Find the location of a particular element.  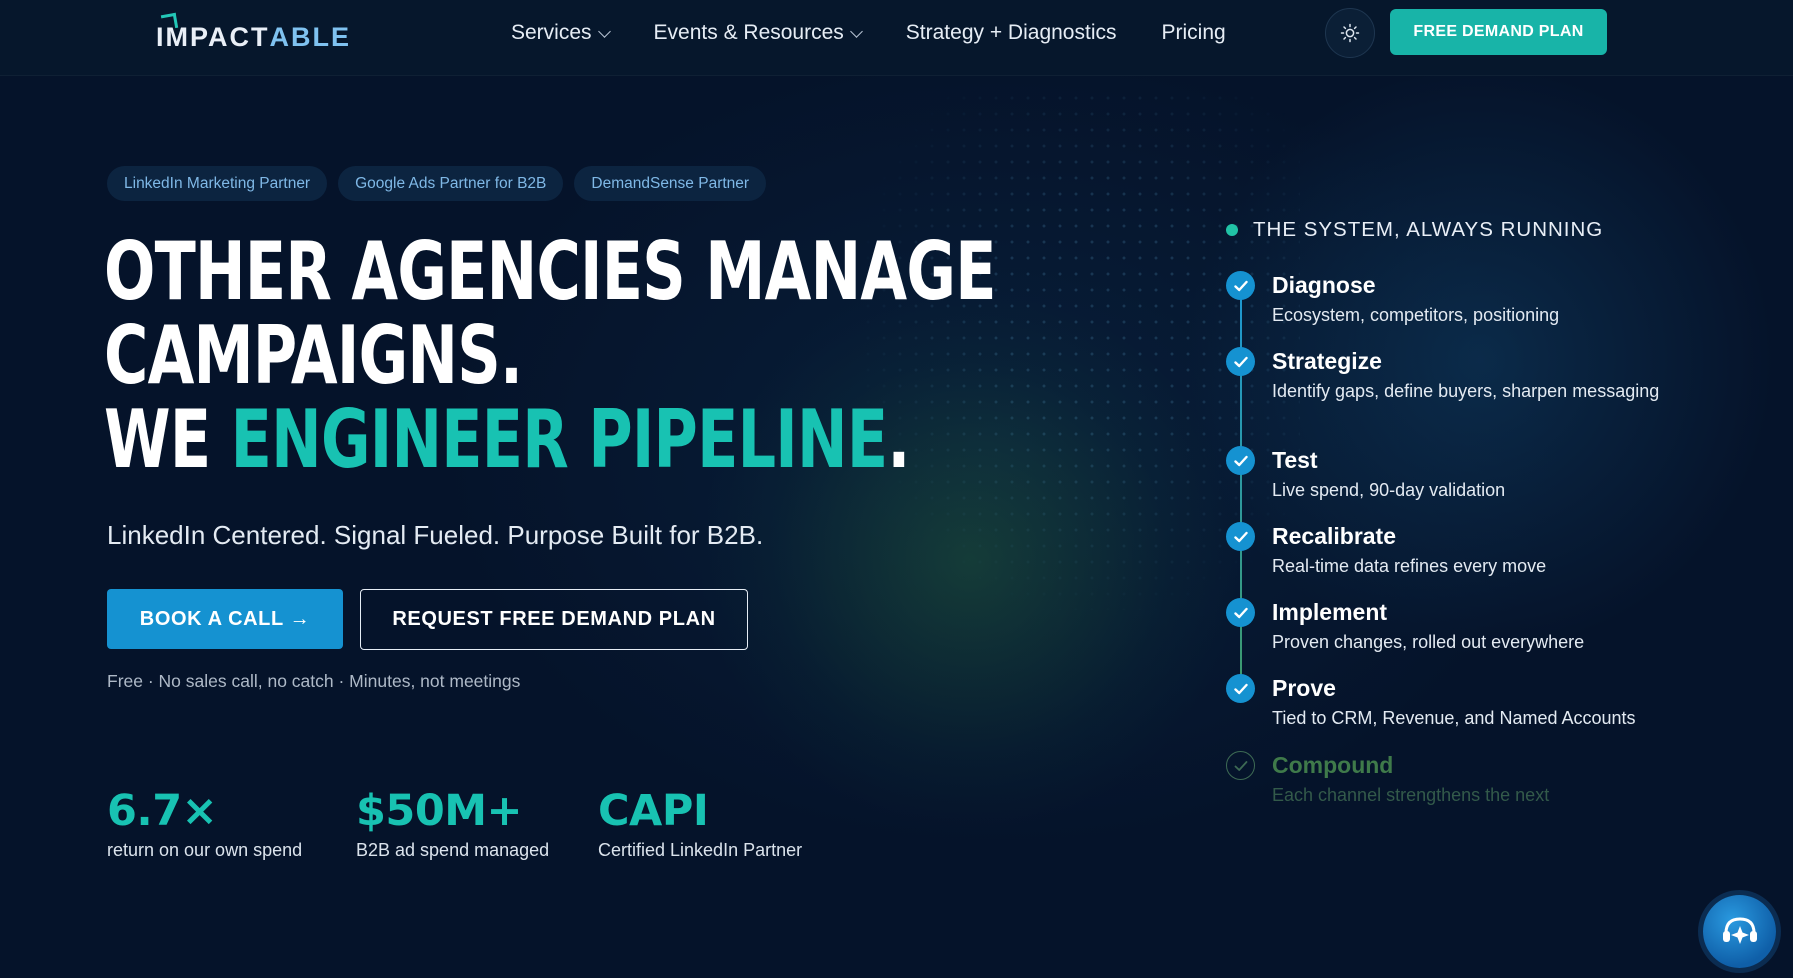

badge-demandsense-partner: DemandSense Partner is located at coordinates (670, 183).